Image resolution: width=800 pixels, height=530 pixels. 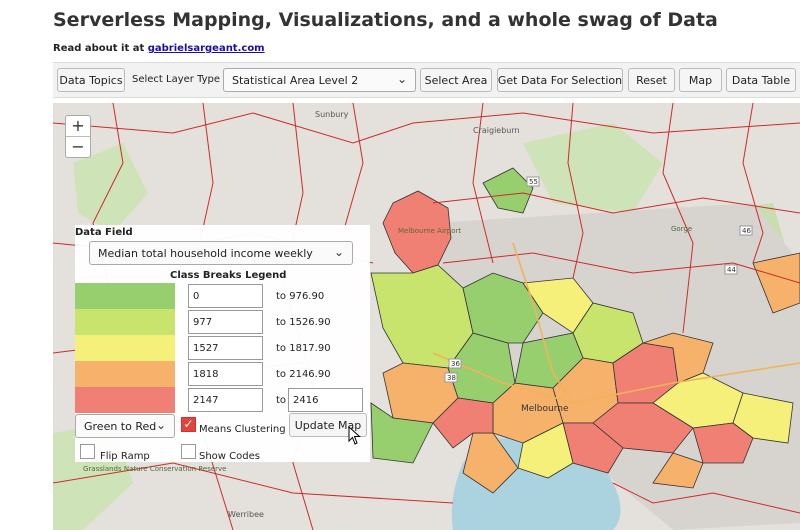 I want to click on break-to-label: to 1526.90, so click(x=303, y=322).